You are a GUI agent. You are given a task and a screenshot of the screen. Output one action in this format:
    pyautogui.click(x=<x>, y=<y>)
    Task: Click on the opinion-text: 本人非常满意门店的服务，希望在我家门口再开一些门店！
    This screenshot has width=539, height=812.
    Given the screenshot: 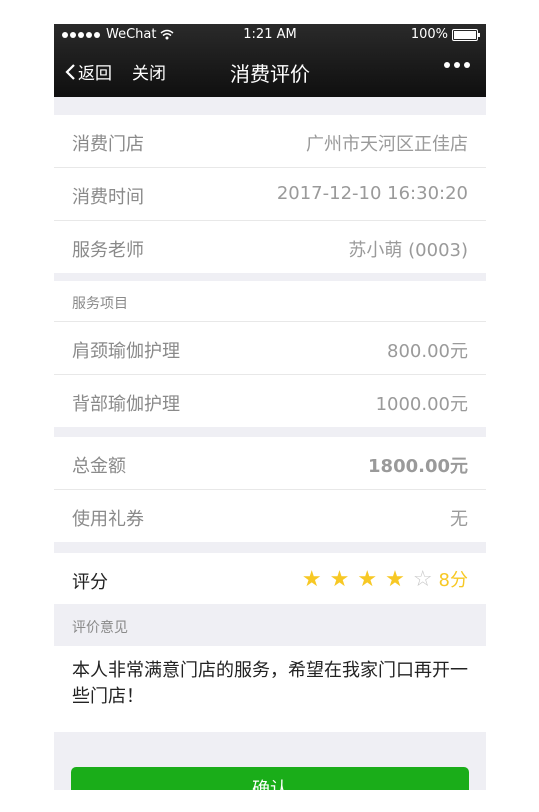 What is the action you would take?
    pyautogui.click(x=270, y=684)
    